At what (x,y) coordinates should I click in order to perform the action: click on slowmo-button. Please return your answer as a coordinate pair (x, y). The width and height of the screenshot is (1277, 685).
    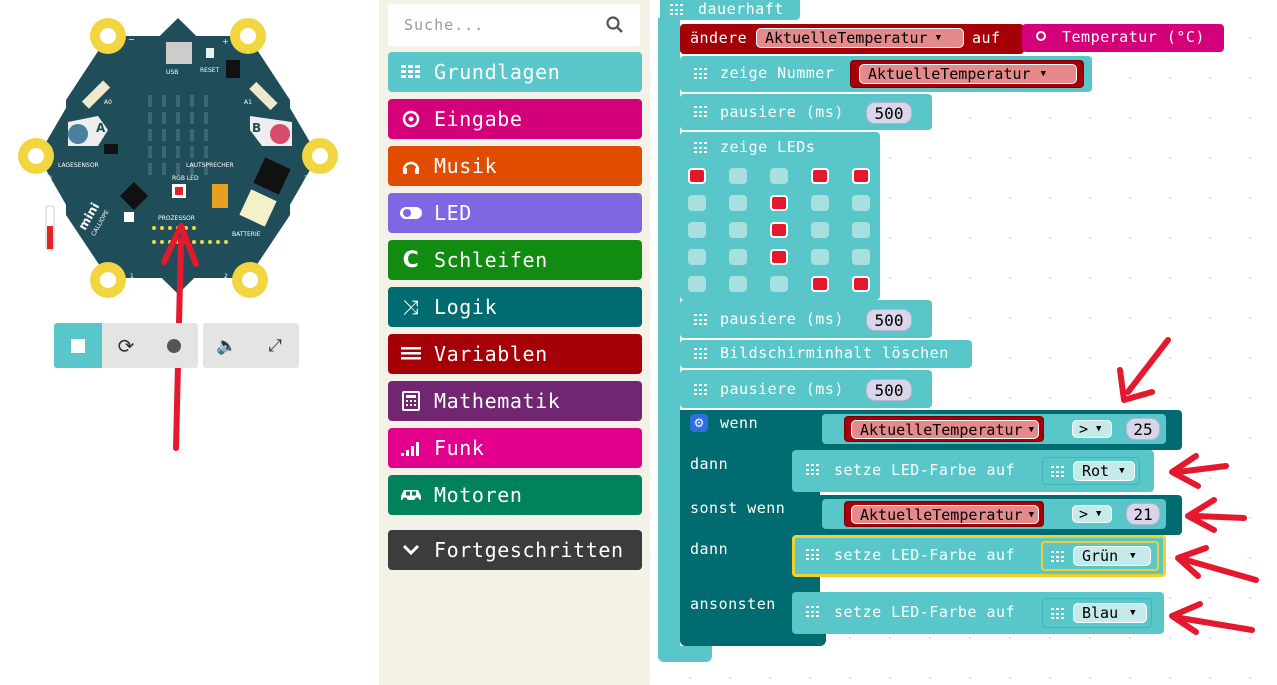
    Looking at the image, I should click on (174, 345).